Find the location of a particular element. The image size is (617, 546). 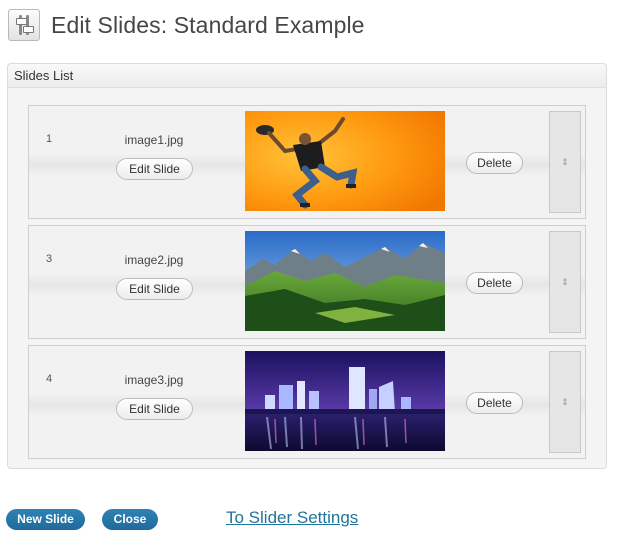

page-header: Edit Slides: Standard Example is located at coordinates (186, 25).